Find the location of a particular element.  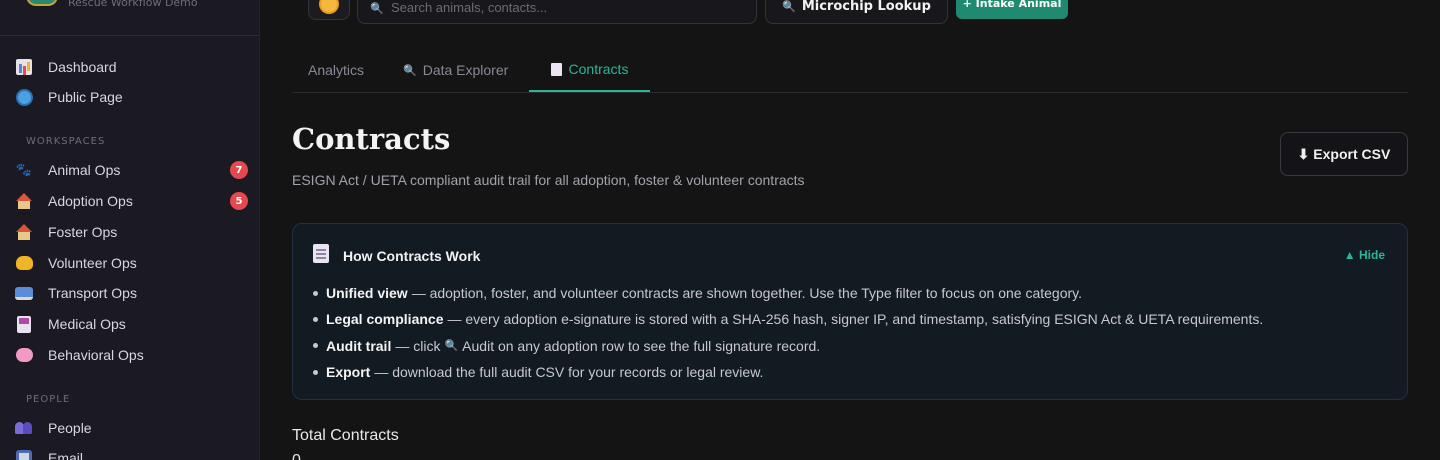

tab-bar: Analytics 🔍 Data Explorer Contracts is located at coordinates (850, 70).